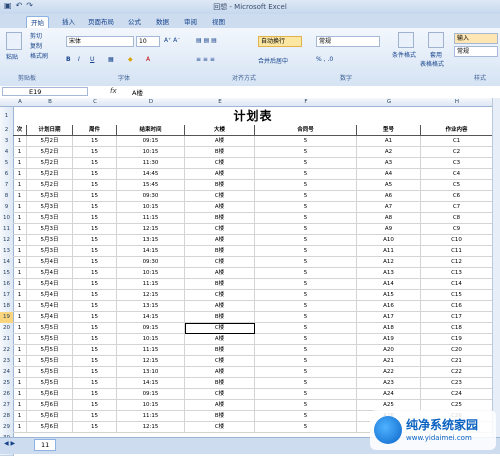 The height and width of the screenshot is (456, 500). What do you see at coordinates (457, 317) in the screenshot?
I see `table-cell: C17` at bounding box center [457, 317].